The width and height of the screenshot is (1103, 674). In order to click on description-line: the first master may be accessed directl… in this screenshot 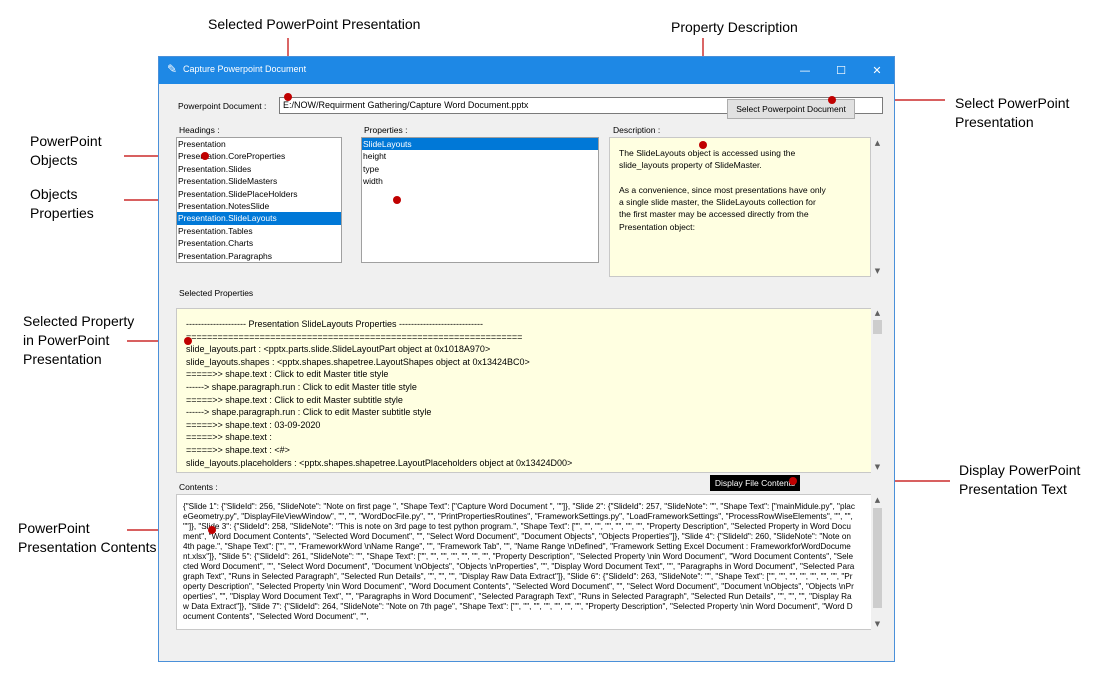, I will do `click(714, 214)`.